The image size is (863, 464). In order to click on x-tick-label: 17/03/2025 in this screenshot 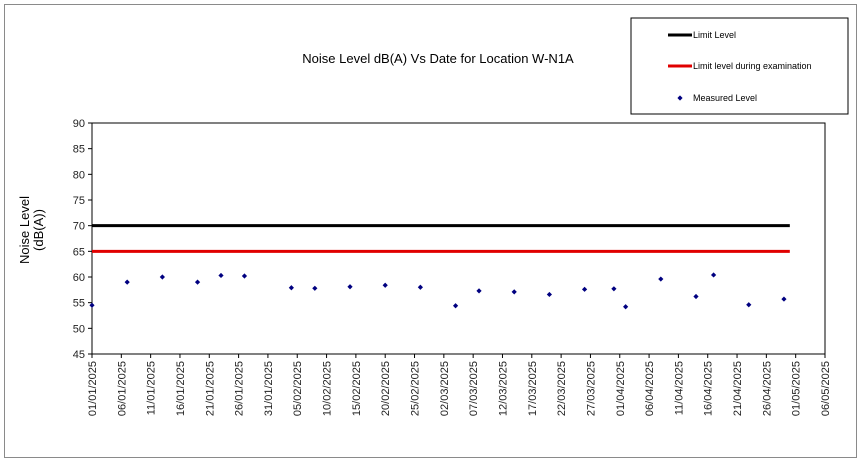, I will do `click(533, 388)`.